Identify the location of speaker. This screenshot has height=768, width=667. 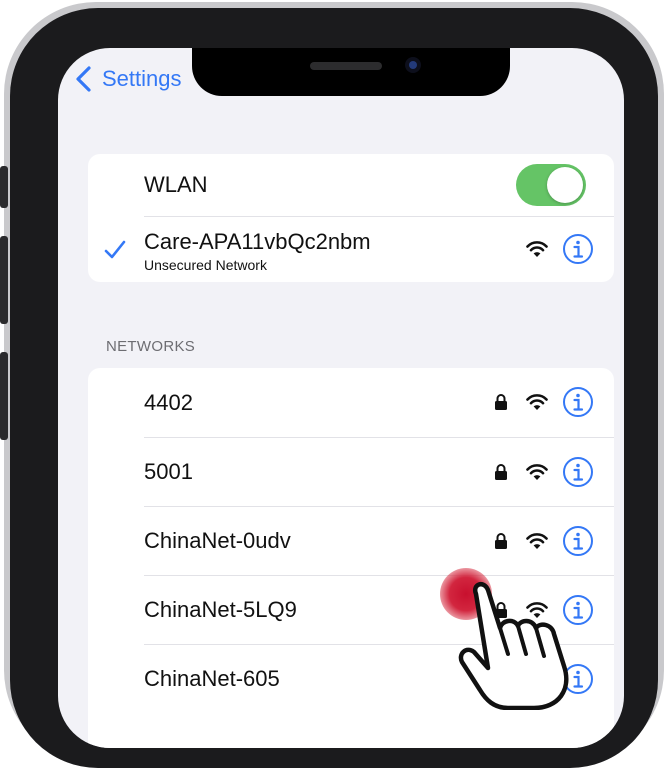
(346, 66).